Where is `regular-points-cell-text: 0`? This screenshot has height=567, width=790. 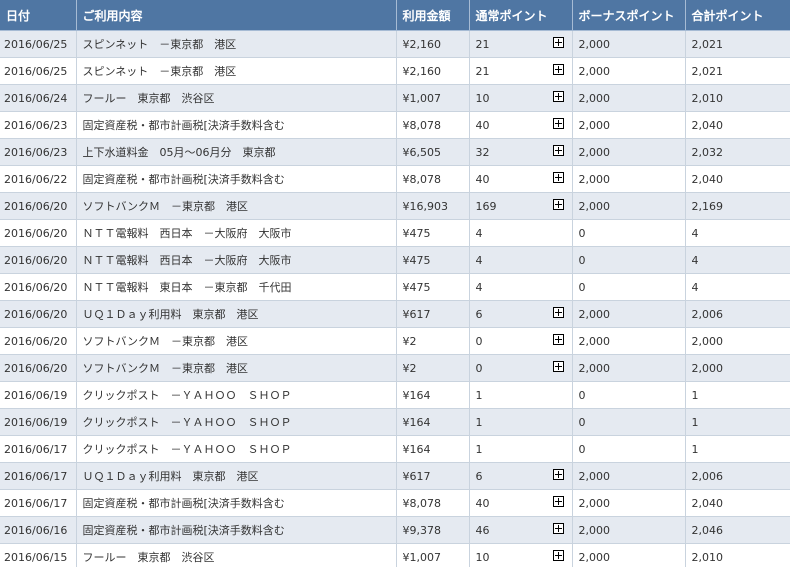 regular-points-cell-text: 0 is located at coordinates (479, 341).